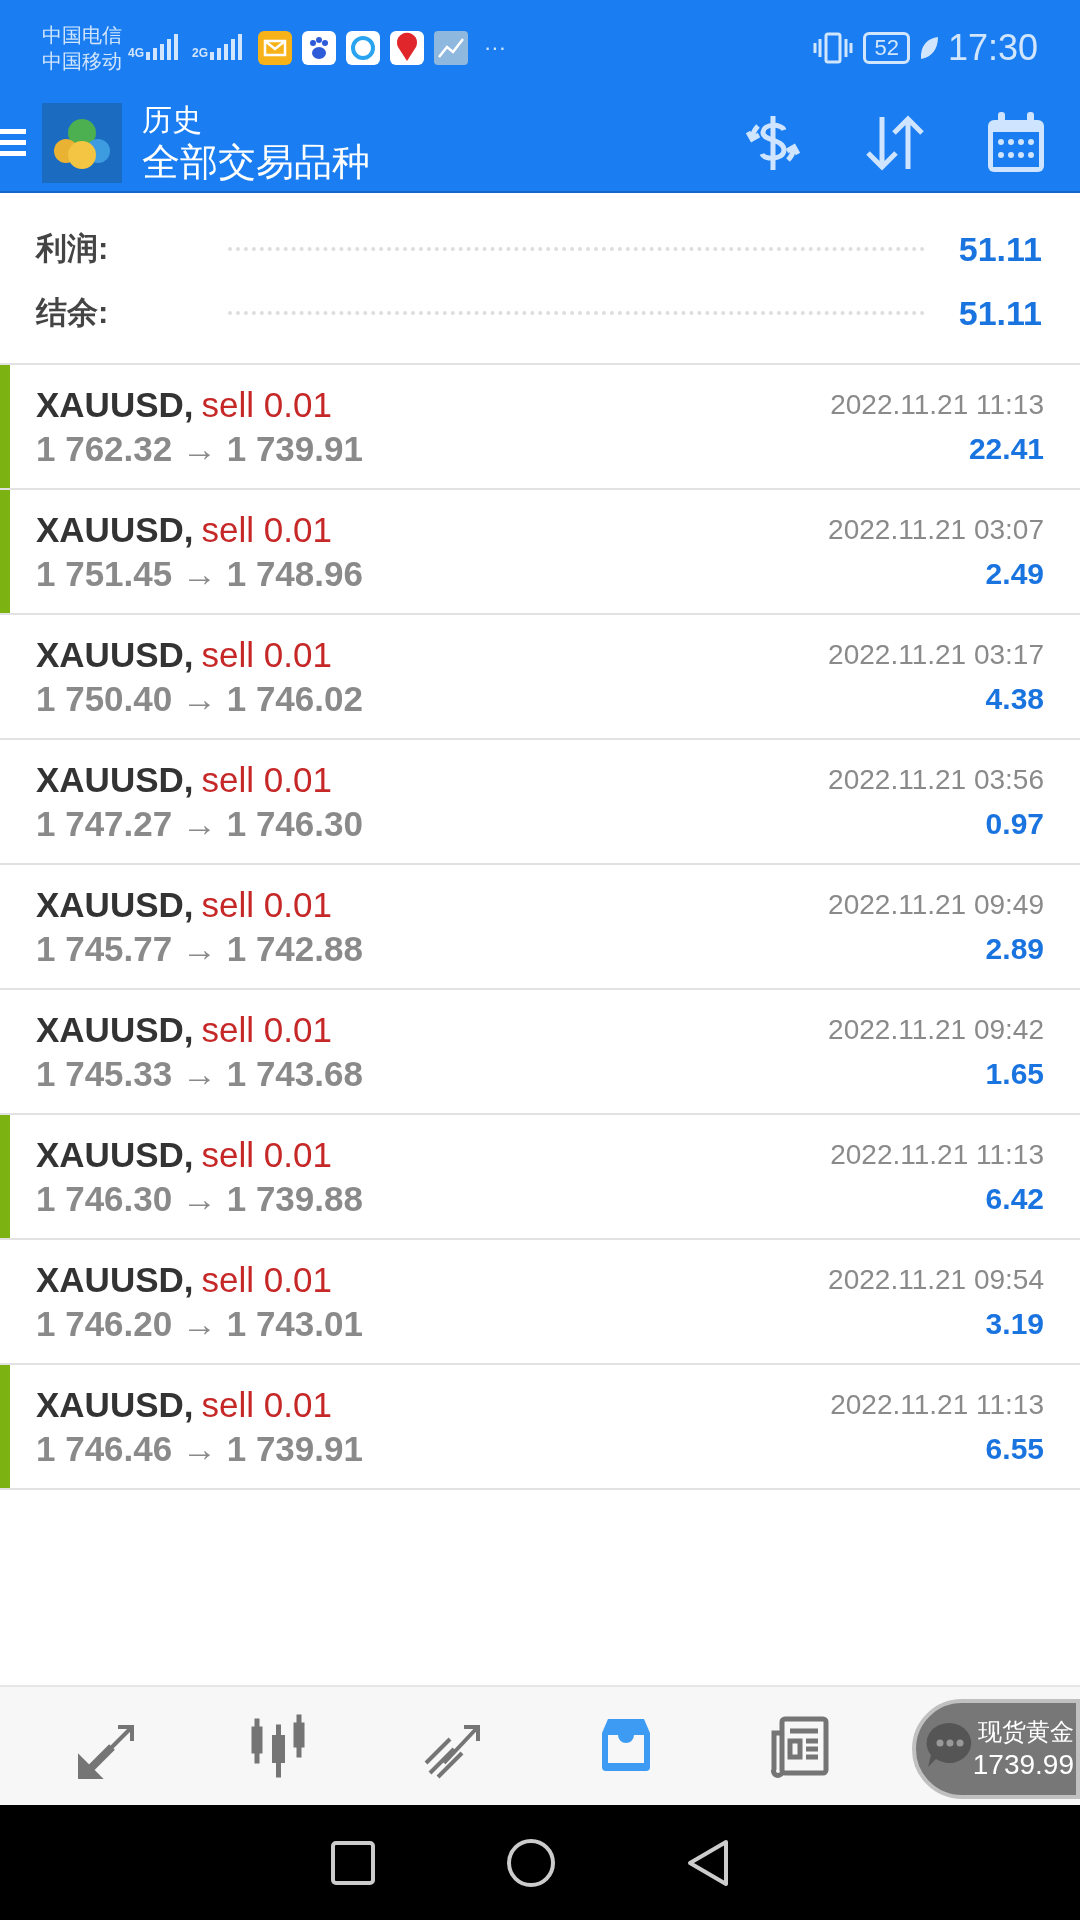 This screenshot has height=1920, width=1080. I want to click on carrier-name: 中国移动, so click(82, 61).